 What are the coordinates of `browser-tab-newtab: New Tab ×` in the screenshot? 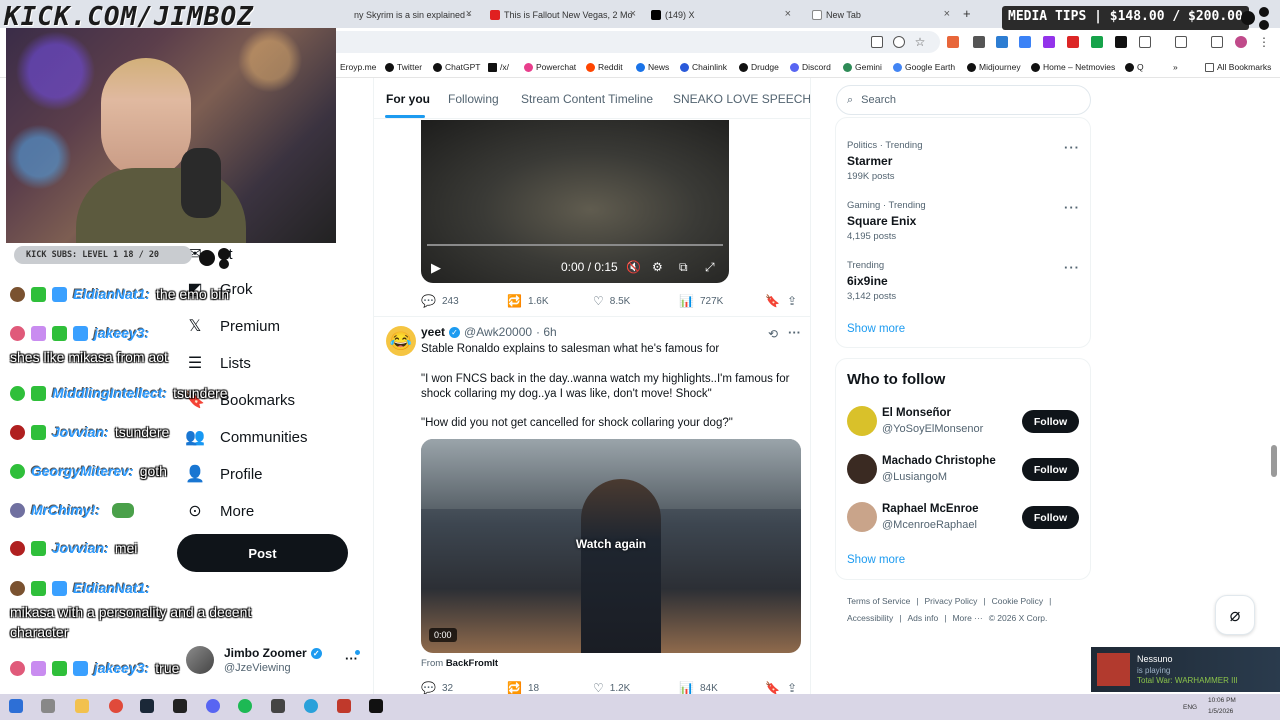 It's located at (881, 15).